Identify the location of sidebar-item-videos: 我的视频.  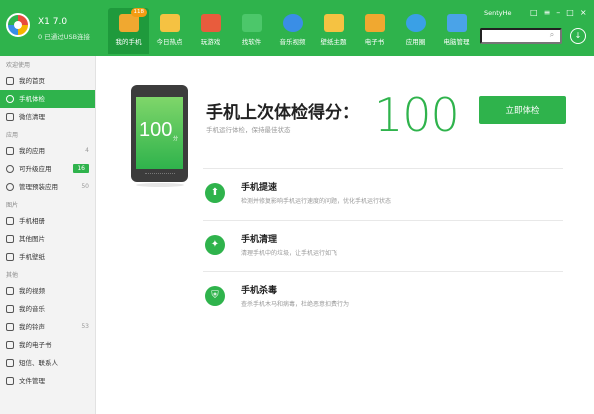
(47, 291).